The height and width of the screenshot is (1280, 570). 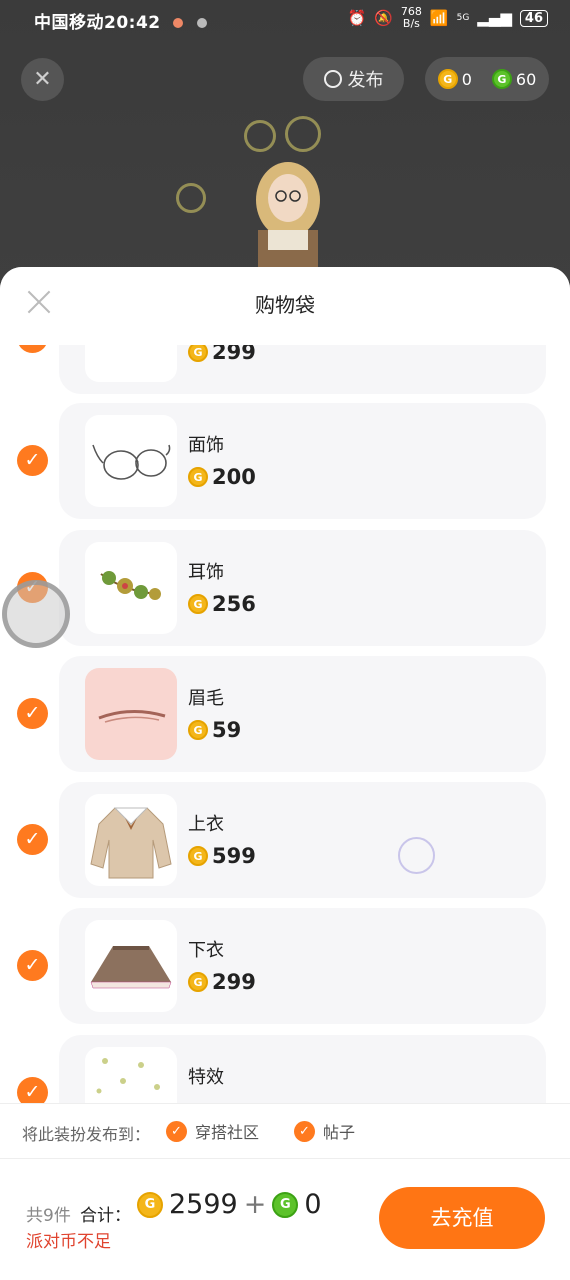 What do you see at coordinates (234, 856) in the screenshot?
I see `item-price-value: 599` at bounding box center [234, 856].